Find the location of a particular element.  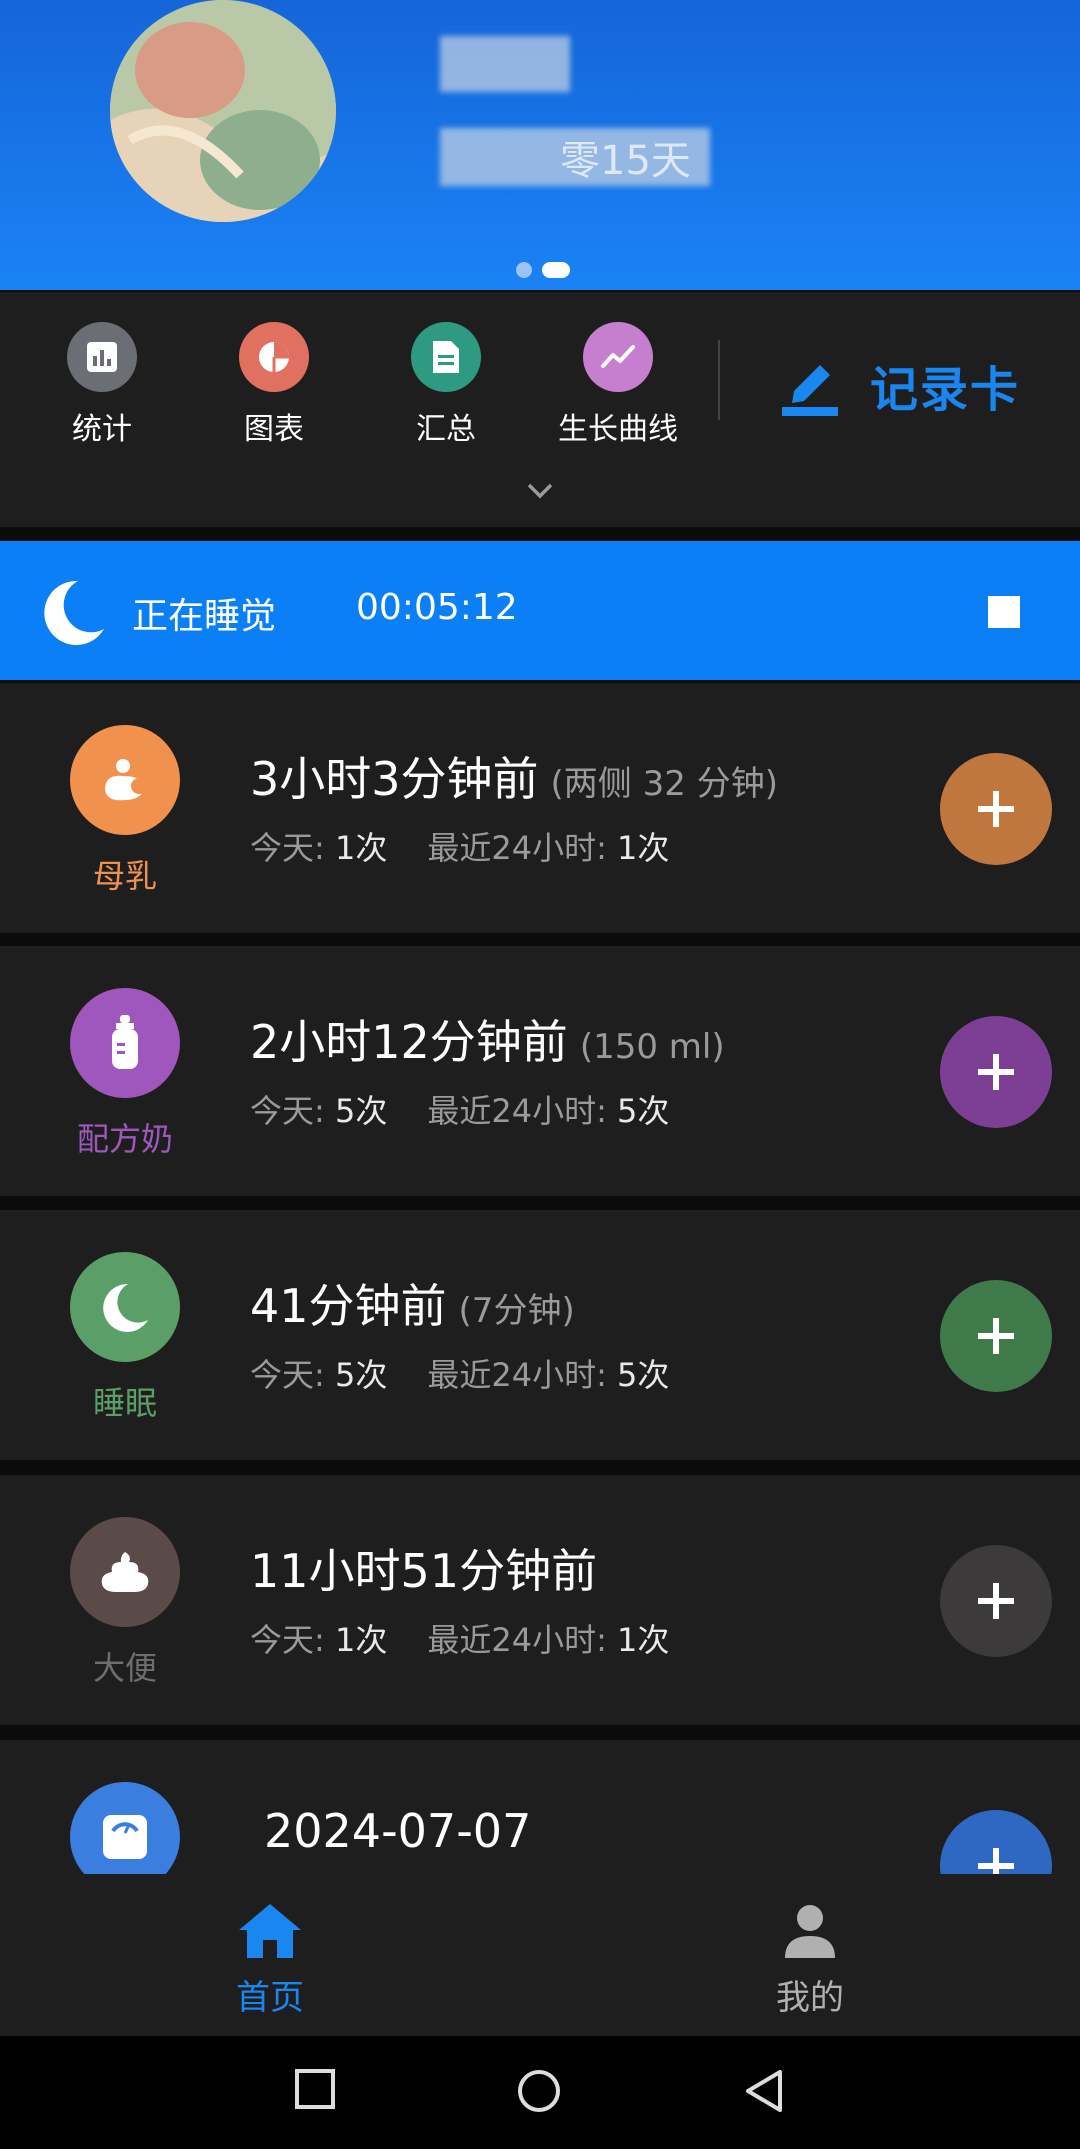

tool-statistics: 统计 is located at coordinates (102, 385).